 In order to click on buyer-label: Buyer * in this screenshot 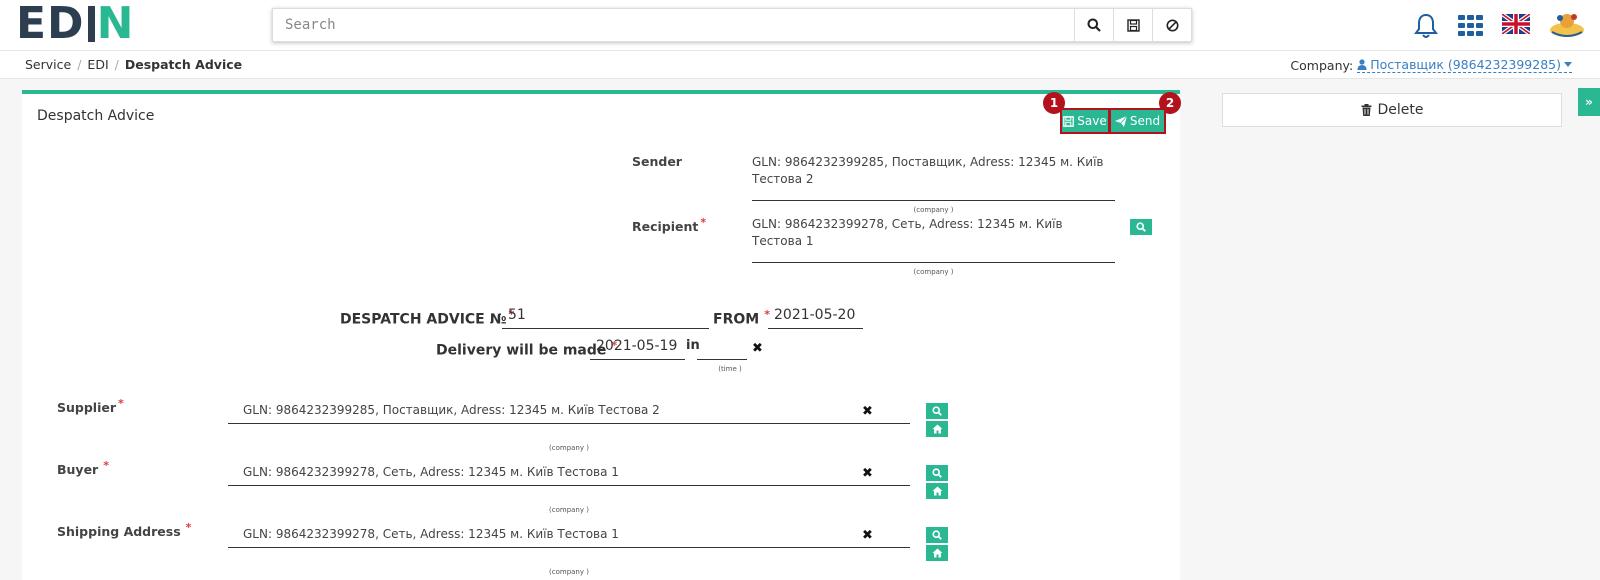, I will do `click(83, 468)`.